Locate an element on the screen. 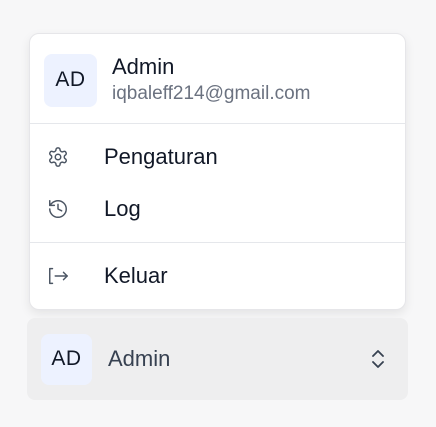 The width and height of the screenshot is (436, 427). user-summary: AD Admin iqbaleff214@gmail.com is located at coordinates (214, 80).